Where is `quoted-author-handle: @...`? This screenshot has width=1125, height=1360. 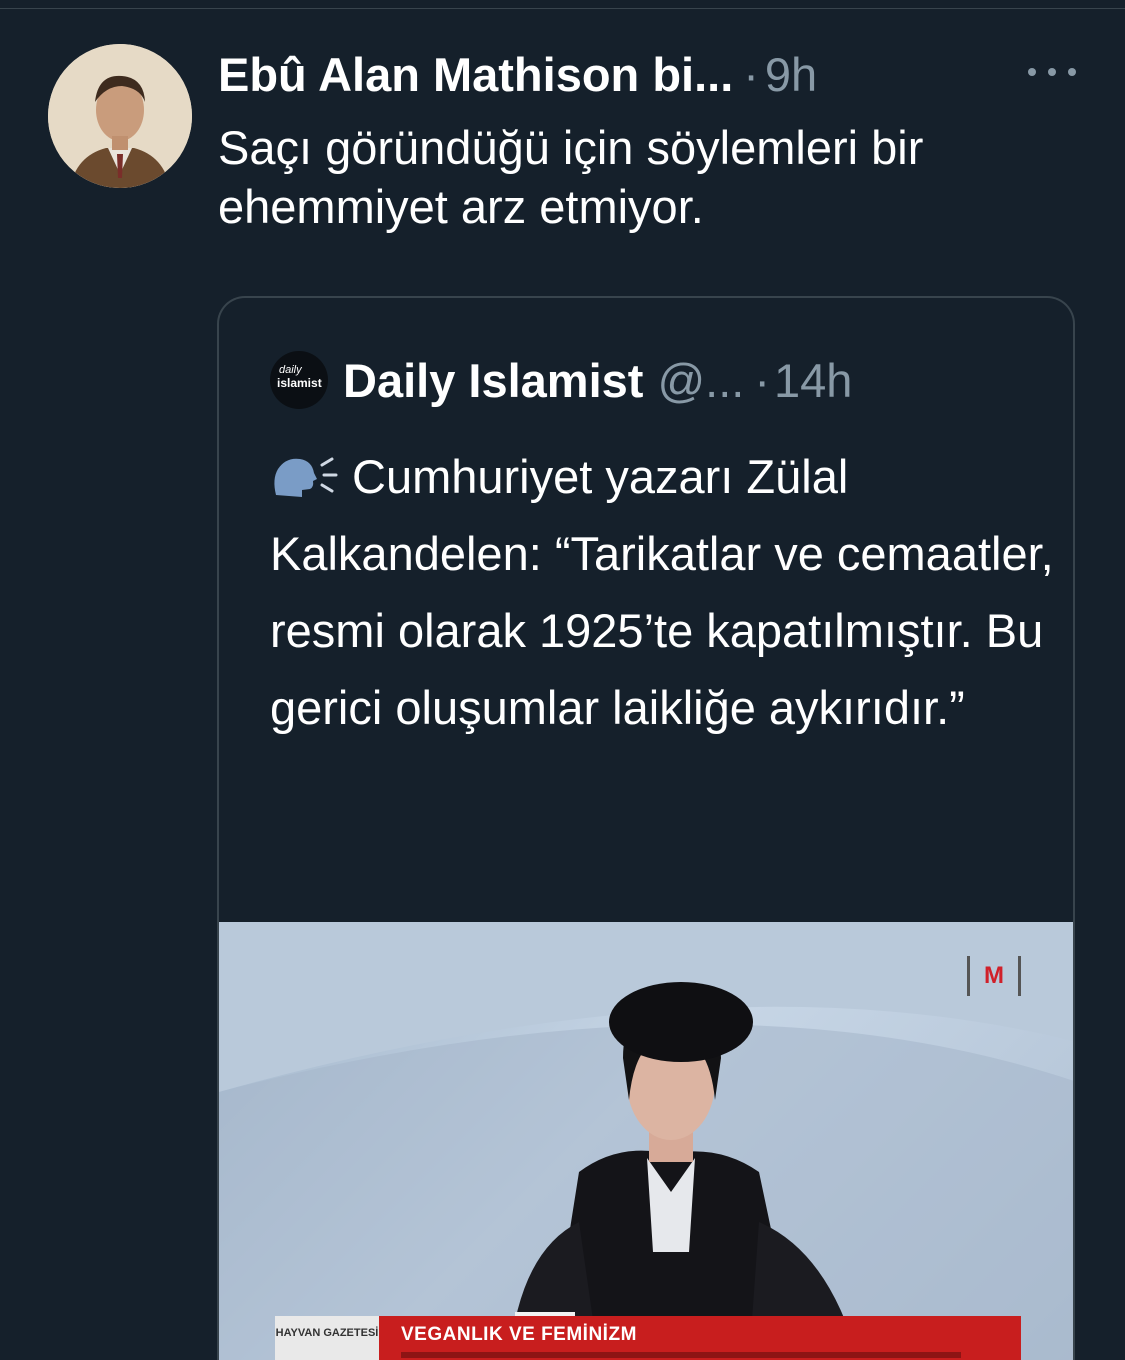
quoted-author-handle: @... is located at coordinates (701, 380).